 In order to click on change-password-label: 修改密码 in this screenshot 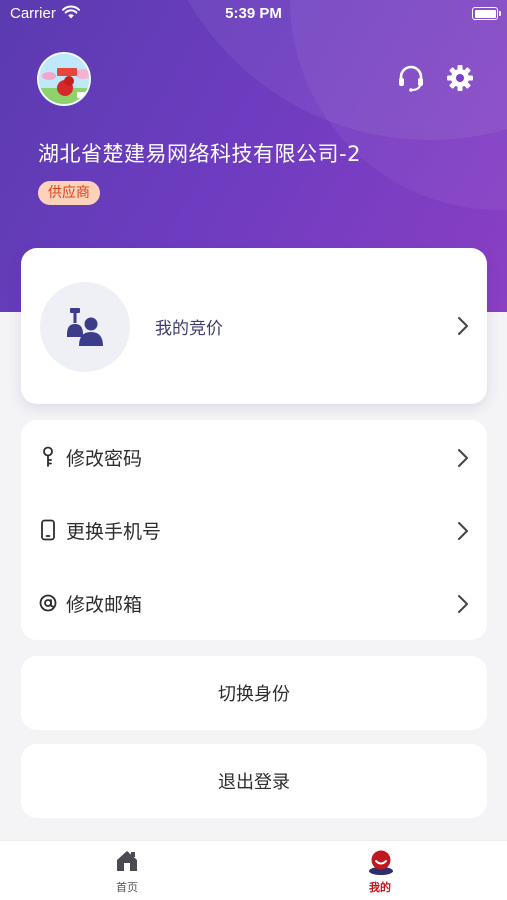, I will do `click(104, 459)`.